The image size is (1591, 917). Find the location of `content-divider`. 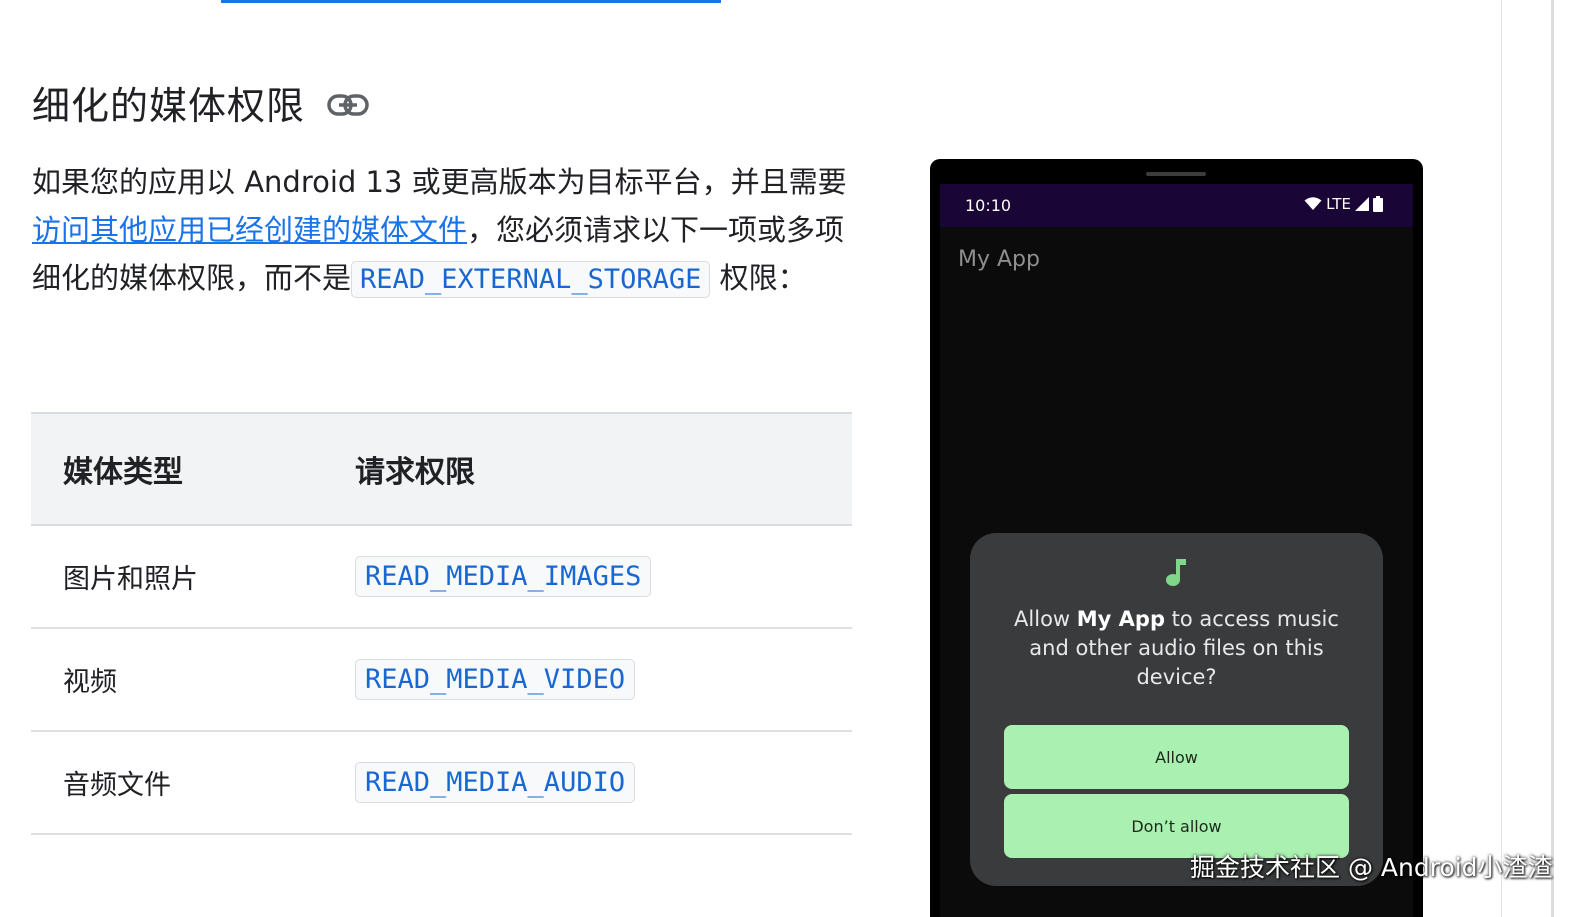

content-divider is located at coordinates (1501, 458).